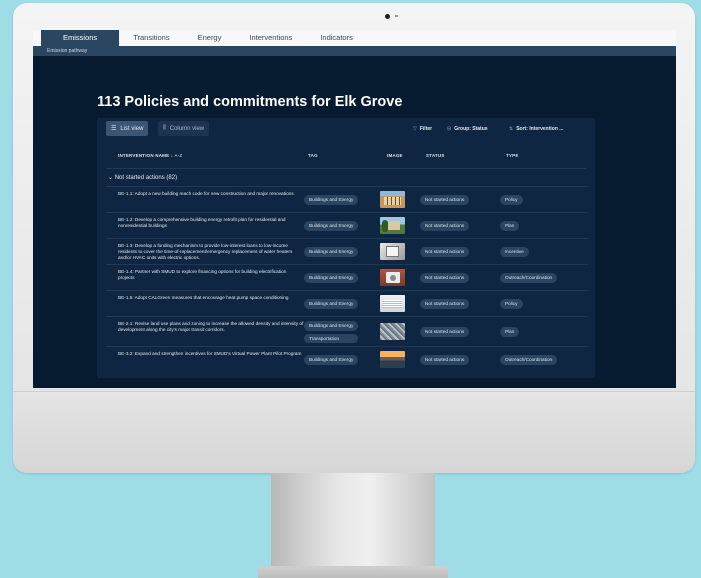 The image size is (701, 578). I want to click on group-toggle-not-started: ⌄ Not started actions (82), so click(142, 177).